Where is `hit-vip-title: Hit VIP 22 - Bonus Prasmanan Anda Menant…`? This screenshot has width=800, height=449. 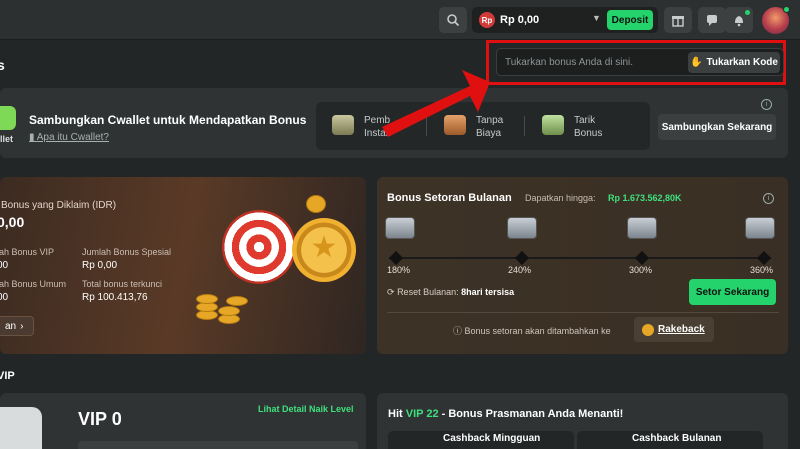
hit-vip-title: Hit VIP 22 - Bonus Prasmanan Anda Menant… is located at coordinates (505, 414).